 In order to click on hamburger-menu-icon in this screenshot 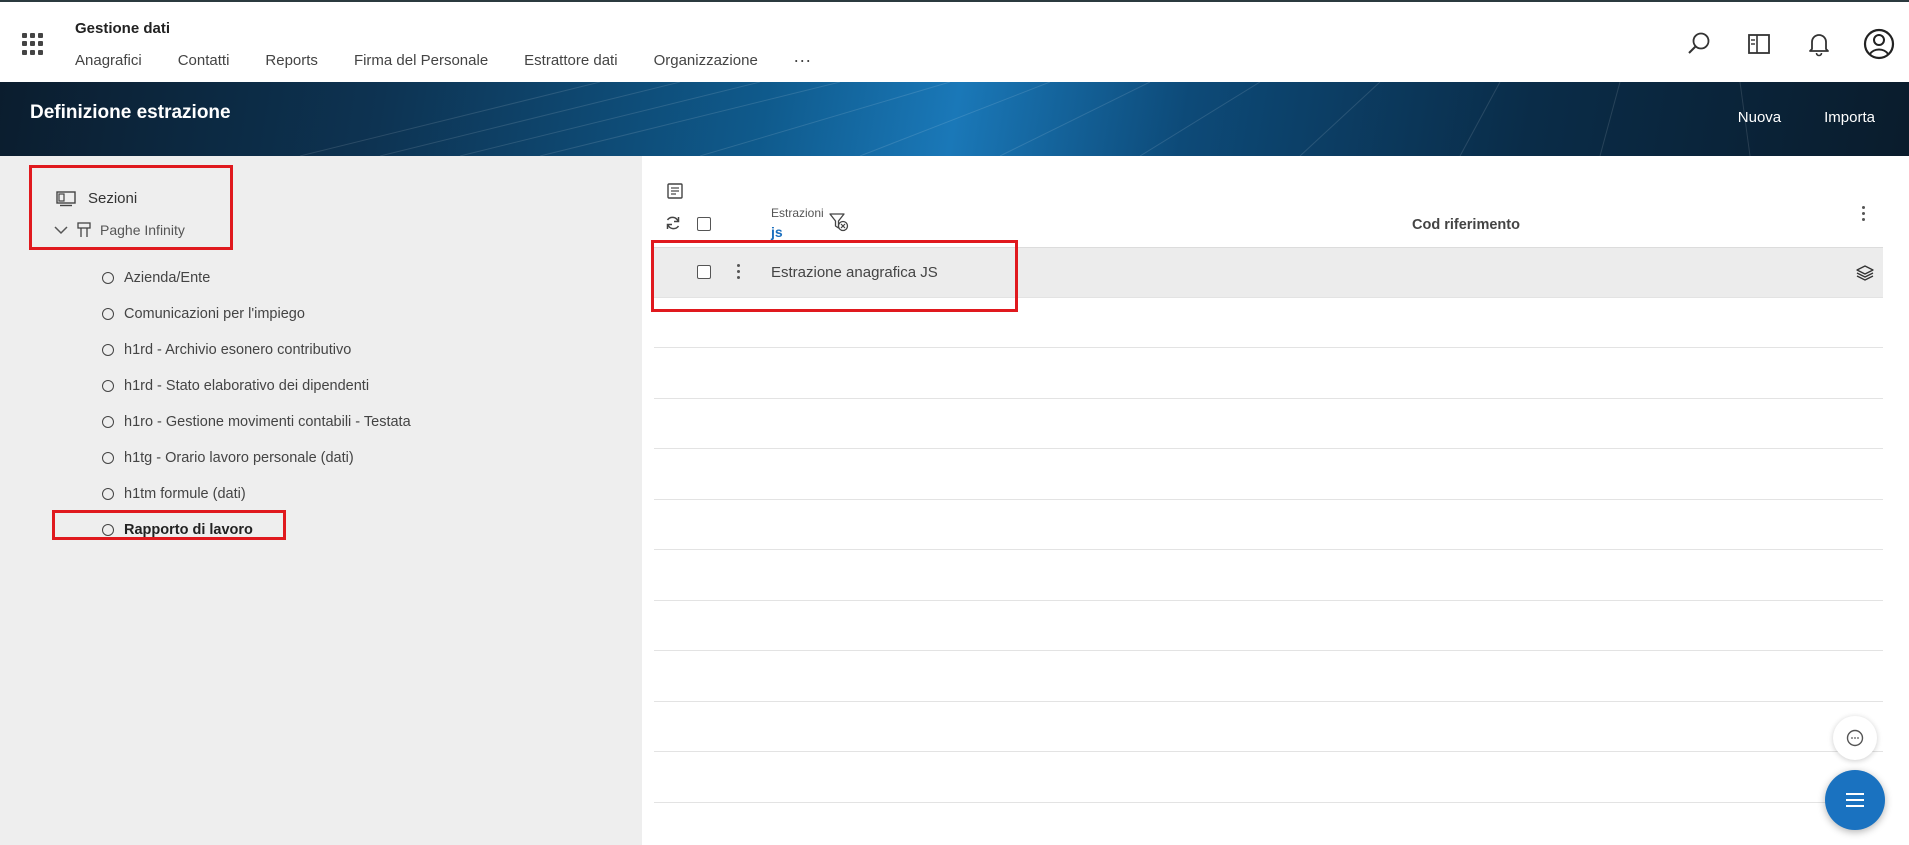, I will do `click(1855, 800)`.